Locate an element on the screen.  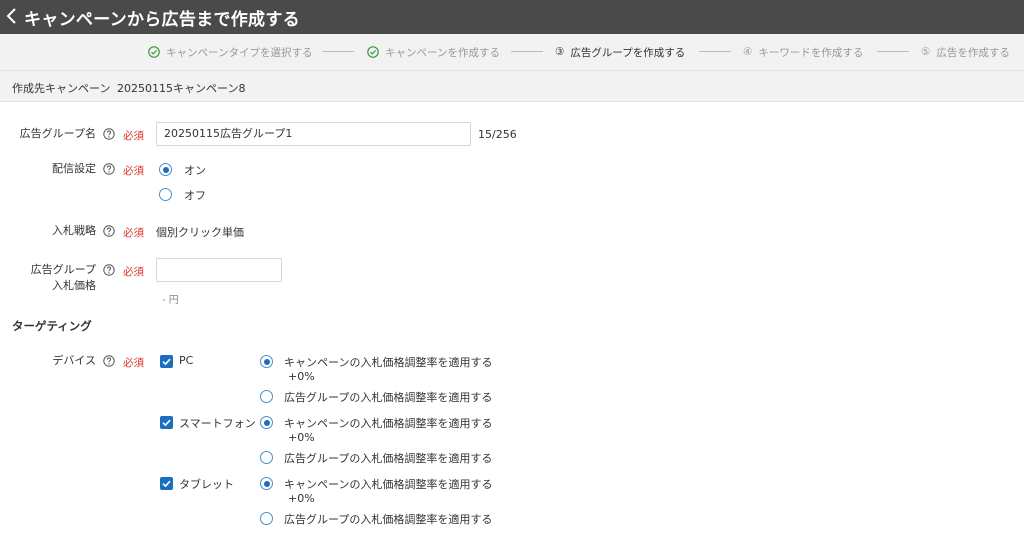
smartphone-adjust-rate: +0% is located at coordinates (301, 437).